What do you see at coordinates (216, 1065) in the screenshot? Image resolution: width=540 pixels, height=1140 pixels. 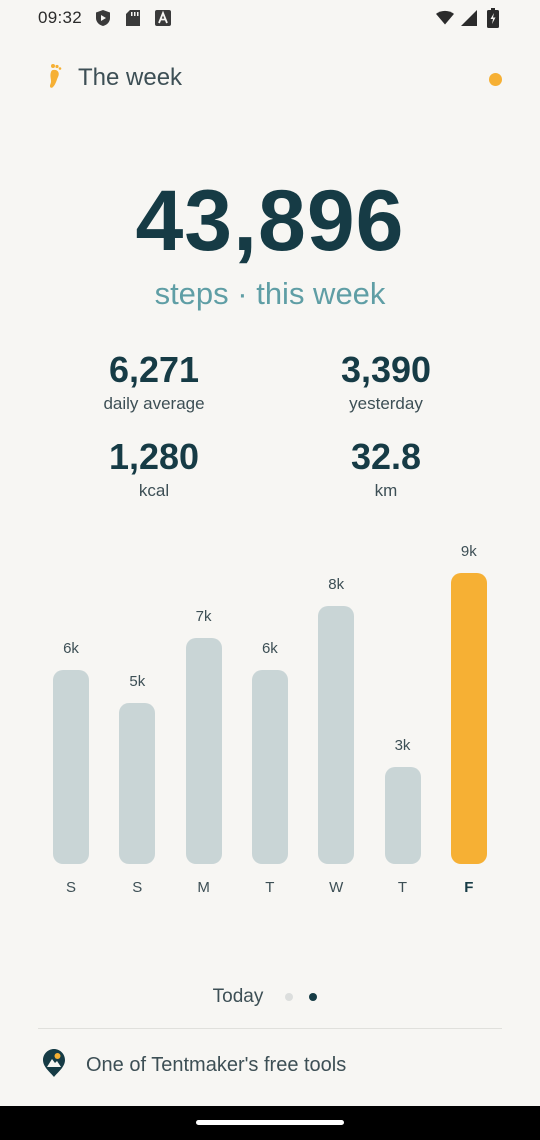 I see `footer-text: One of Tentmaker's free tools` at bounding box center [216, 1065].